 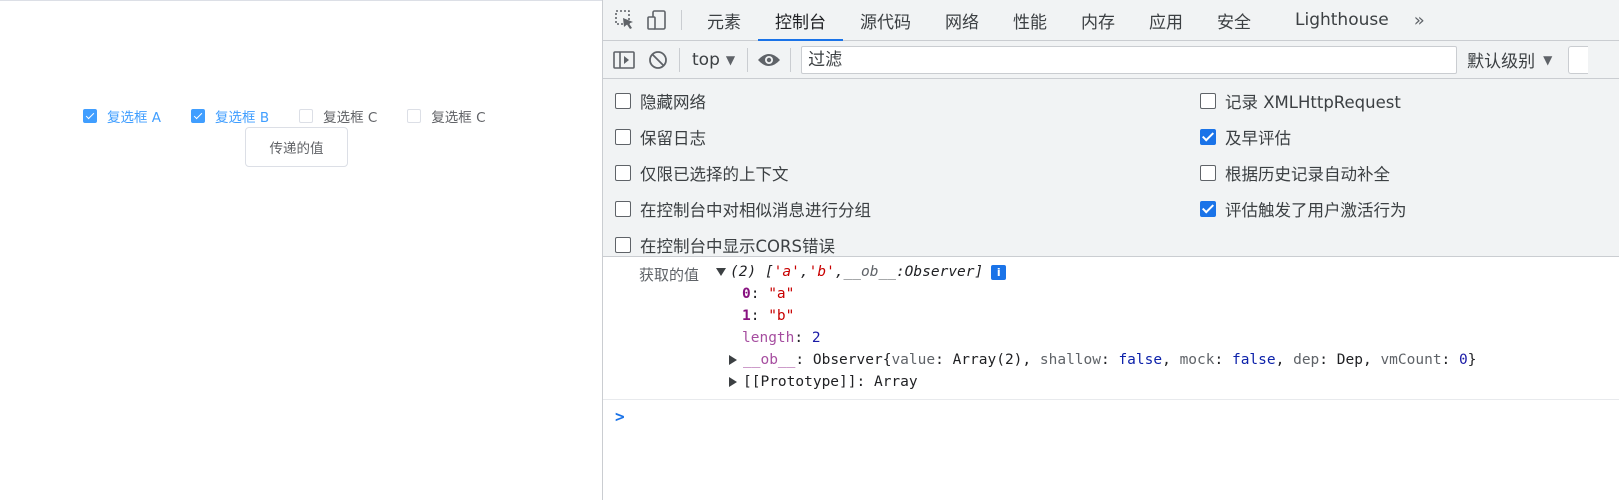 I want to click on tab-elements: 元素, so click(x=724, y=20).